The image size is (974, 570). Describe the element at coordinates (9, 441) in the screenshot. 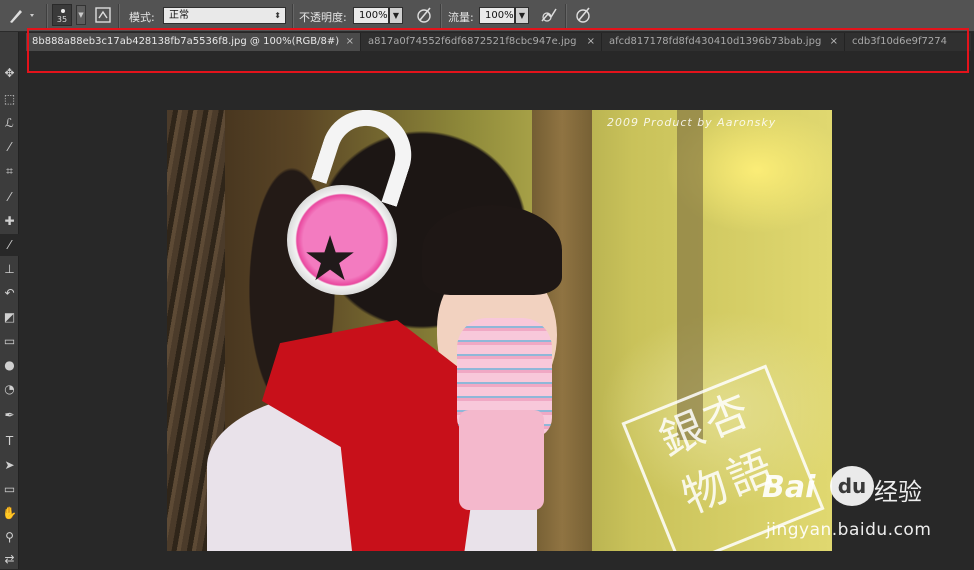

I see `type-tool-icon: T` at that location.